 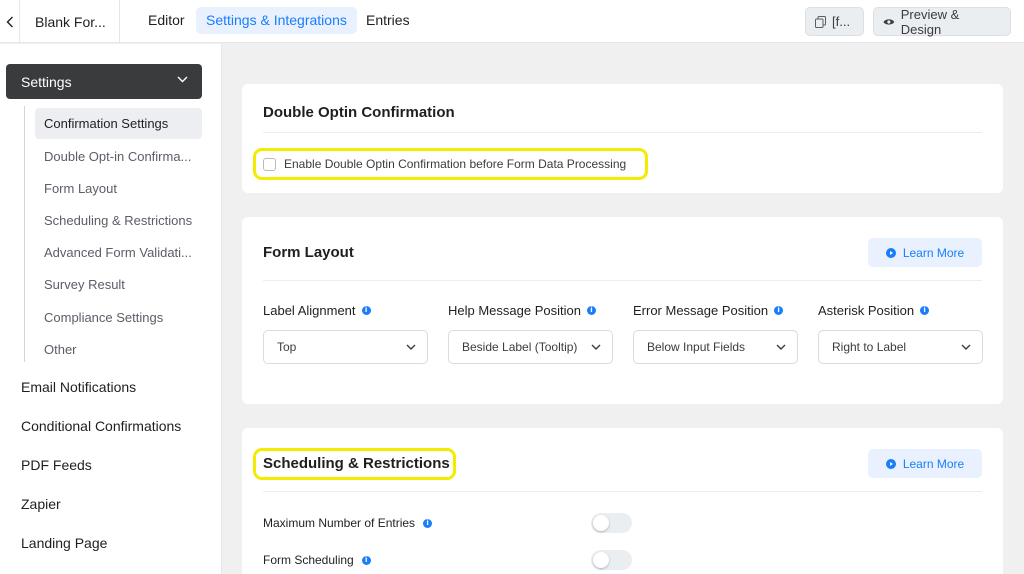 What do you see at coordinates (889, 21) in the screenshot?
I see `eye-icon` at bounding box center [889, 21].